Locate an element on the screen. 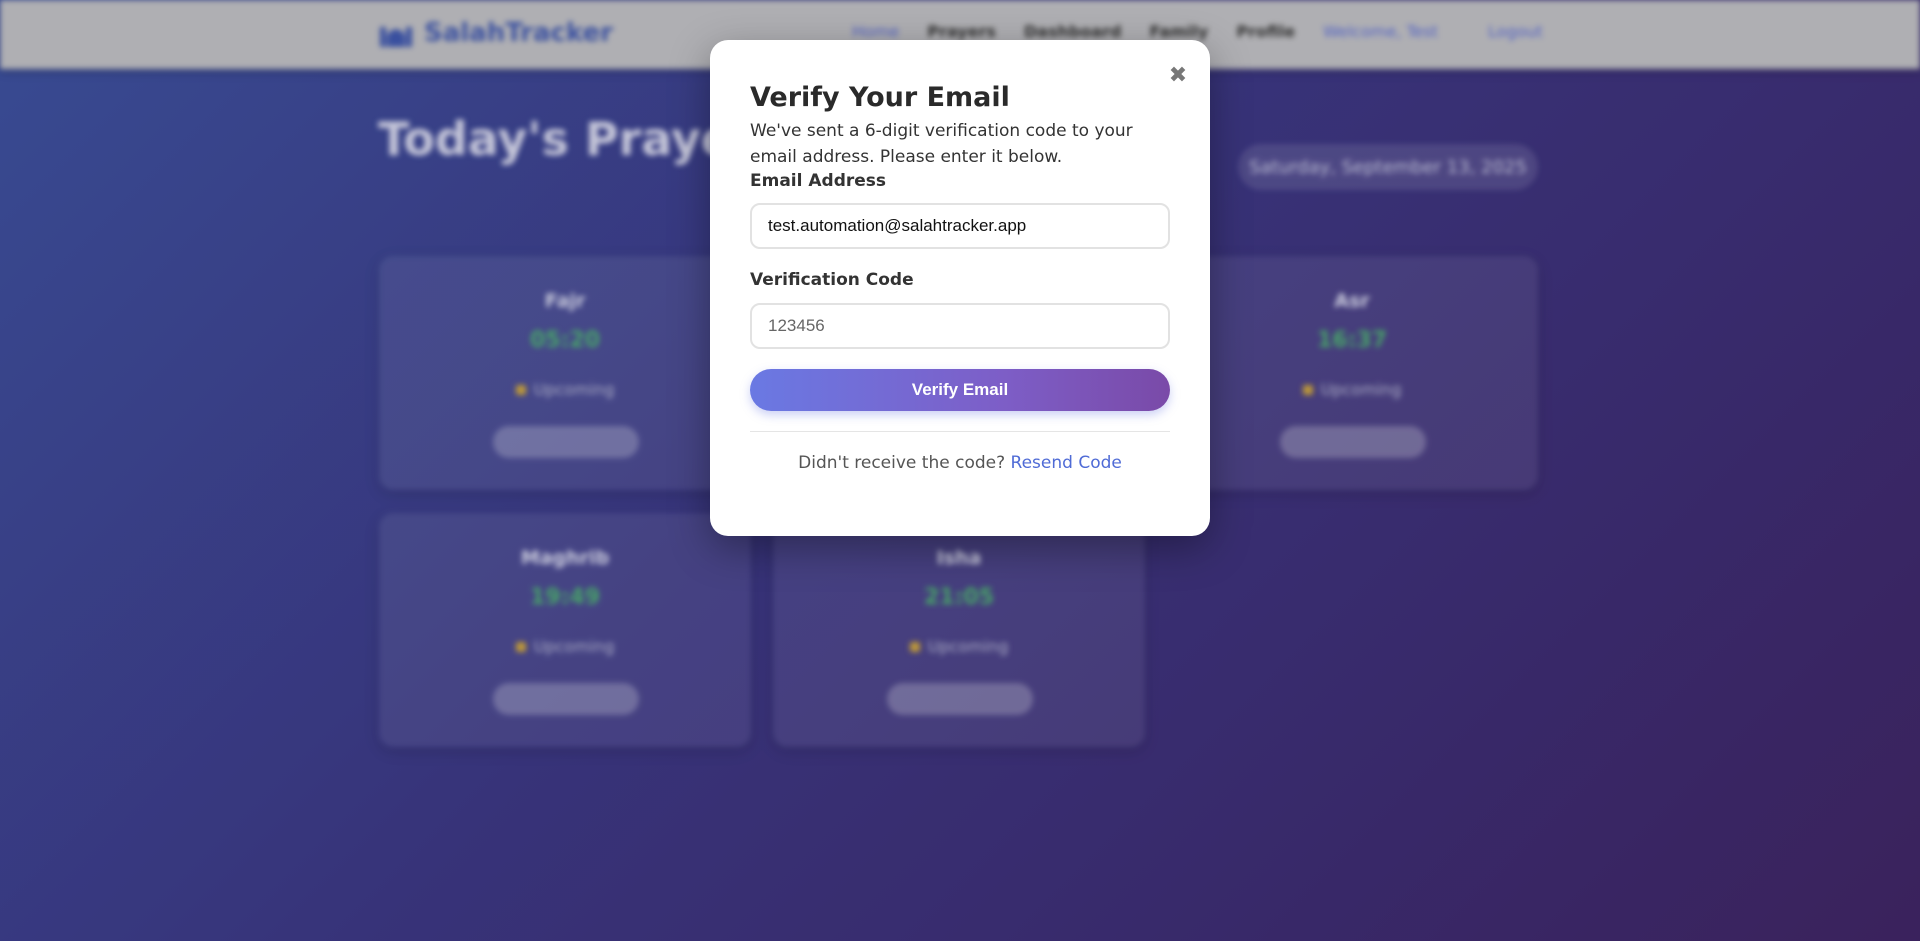 The width and height of the screenshot is (1920, 941). resend-line: Didn't receive the code? Resend Code is located at coordinates (960, 463).